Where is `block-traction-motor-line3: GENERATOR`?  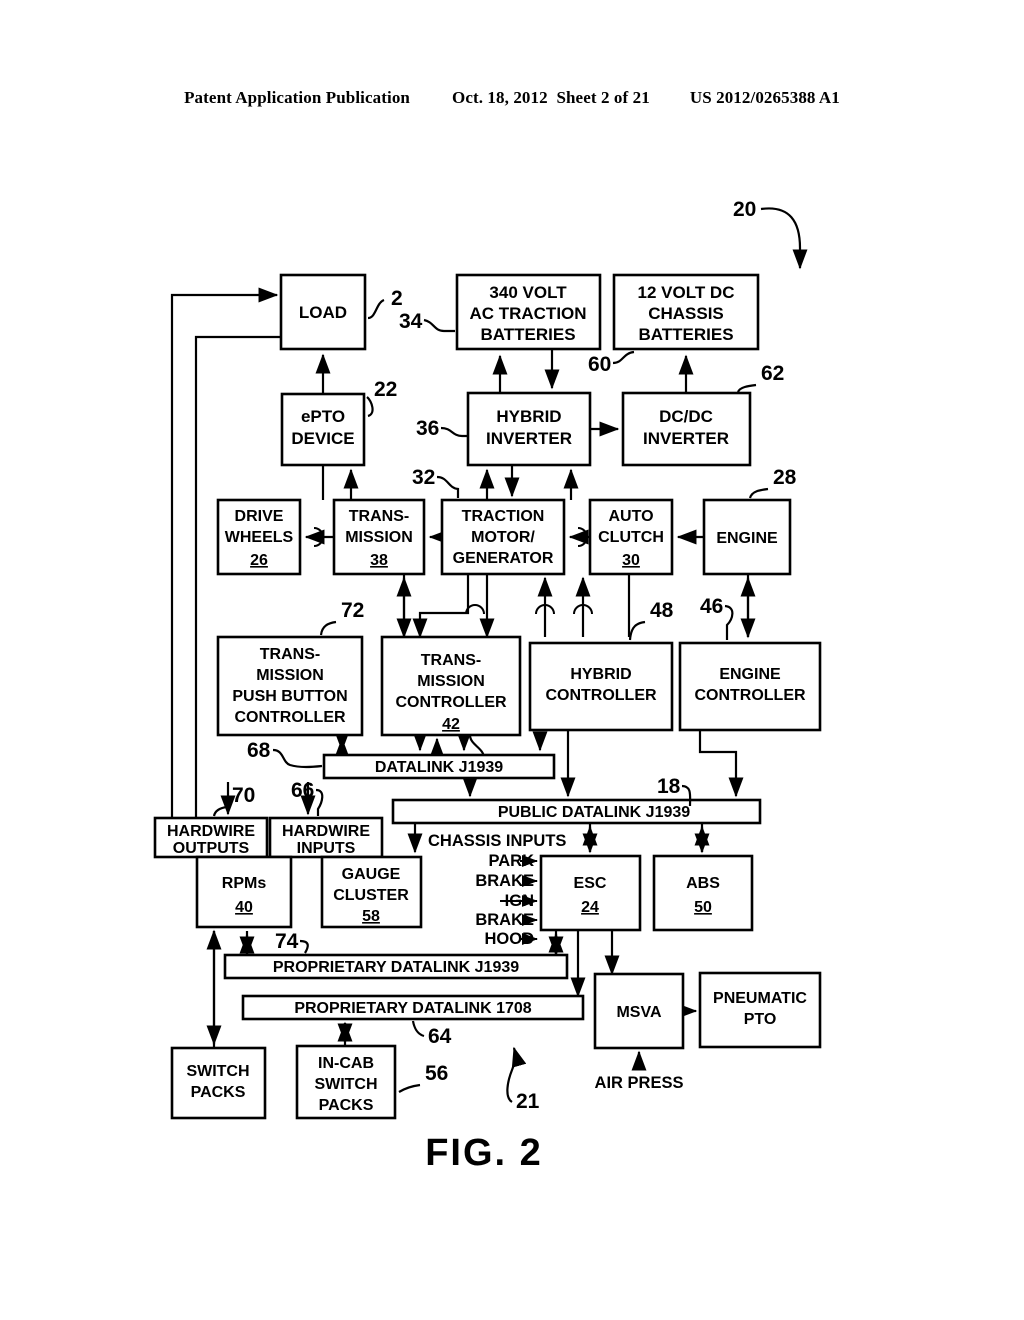
block-traction-motor-line3: GENERATOR is located at coordinates (503, 558).